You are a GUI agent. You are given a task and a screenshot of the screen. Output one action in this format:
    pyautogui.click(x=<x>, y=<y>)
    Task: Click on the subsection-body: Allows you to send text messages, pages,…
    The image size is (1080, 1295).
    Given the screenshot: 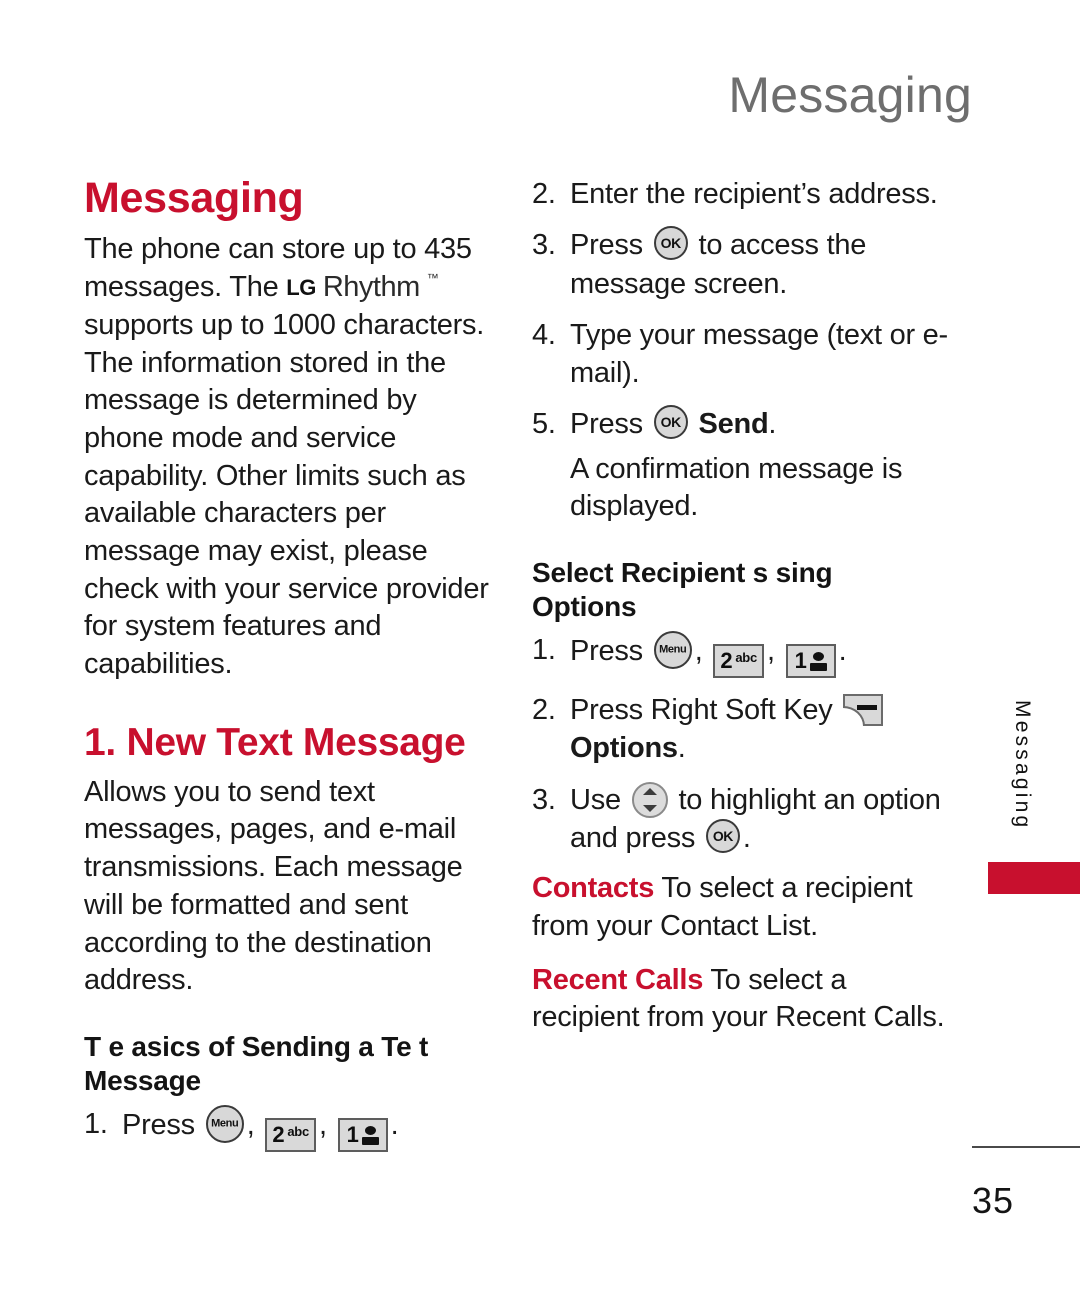 What is the action you would take?
    pyautogui.click(x=273, y=886)
    